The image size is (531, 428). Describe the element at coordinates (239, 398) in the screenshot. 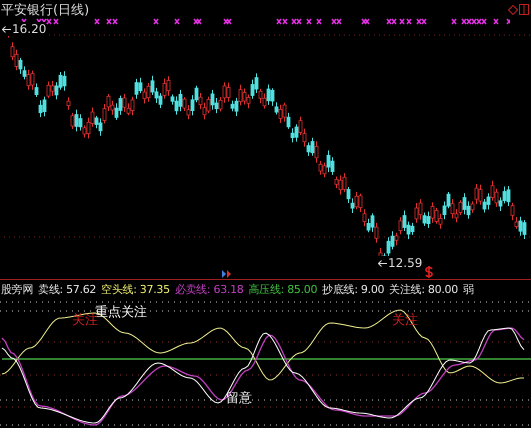

I see `signal-annotation: 留意` at that location.